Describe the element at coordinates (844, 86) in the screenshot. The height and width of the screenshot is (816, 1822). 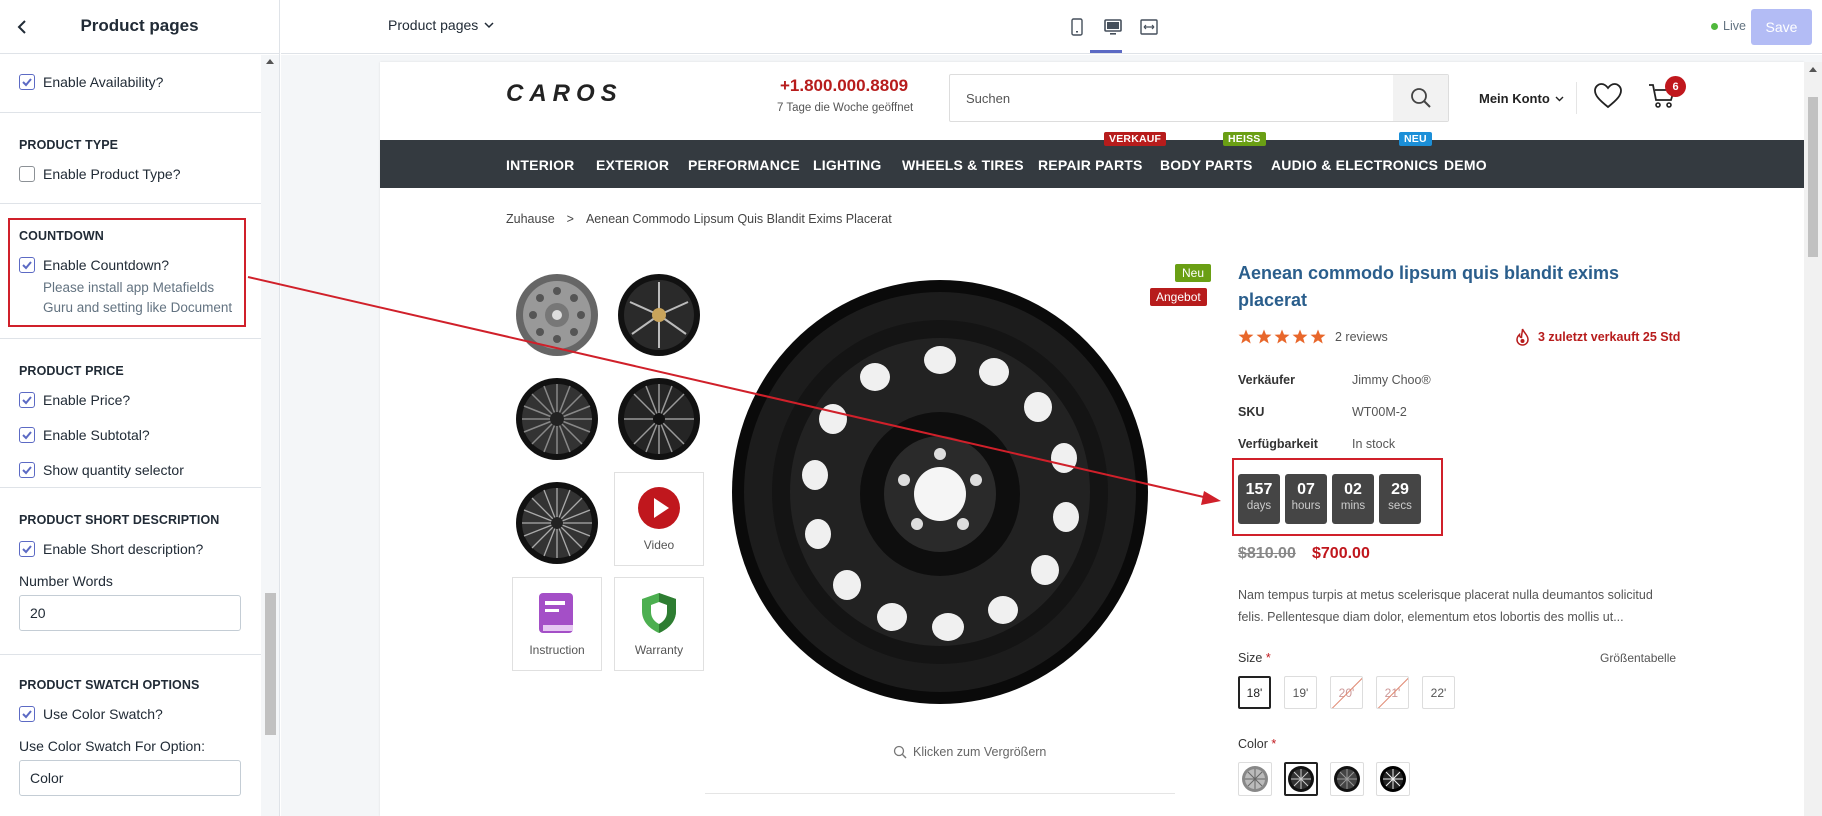
I see `store-phone: +1.800.000.8809` at that location.